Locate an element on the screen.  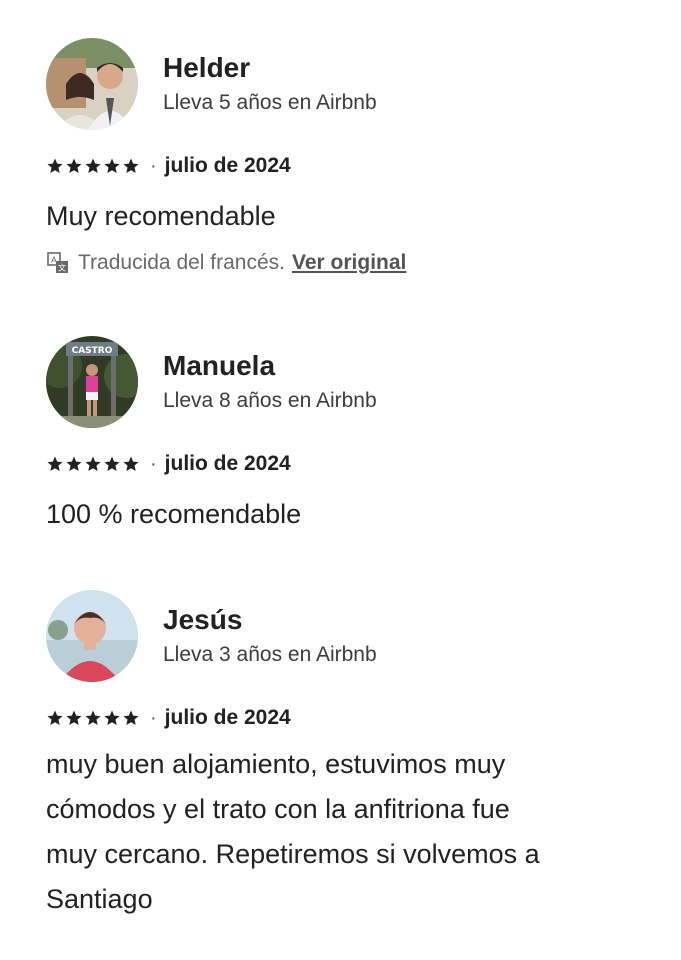
avatar: CASTRO is located at coordinates (92, 382).